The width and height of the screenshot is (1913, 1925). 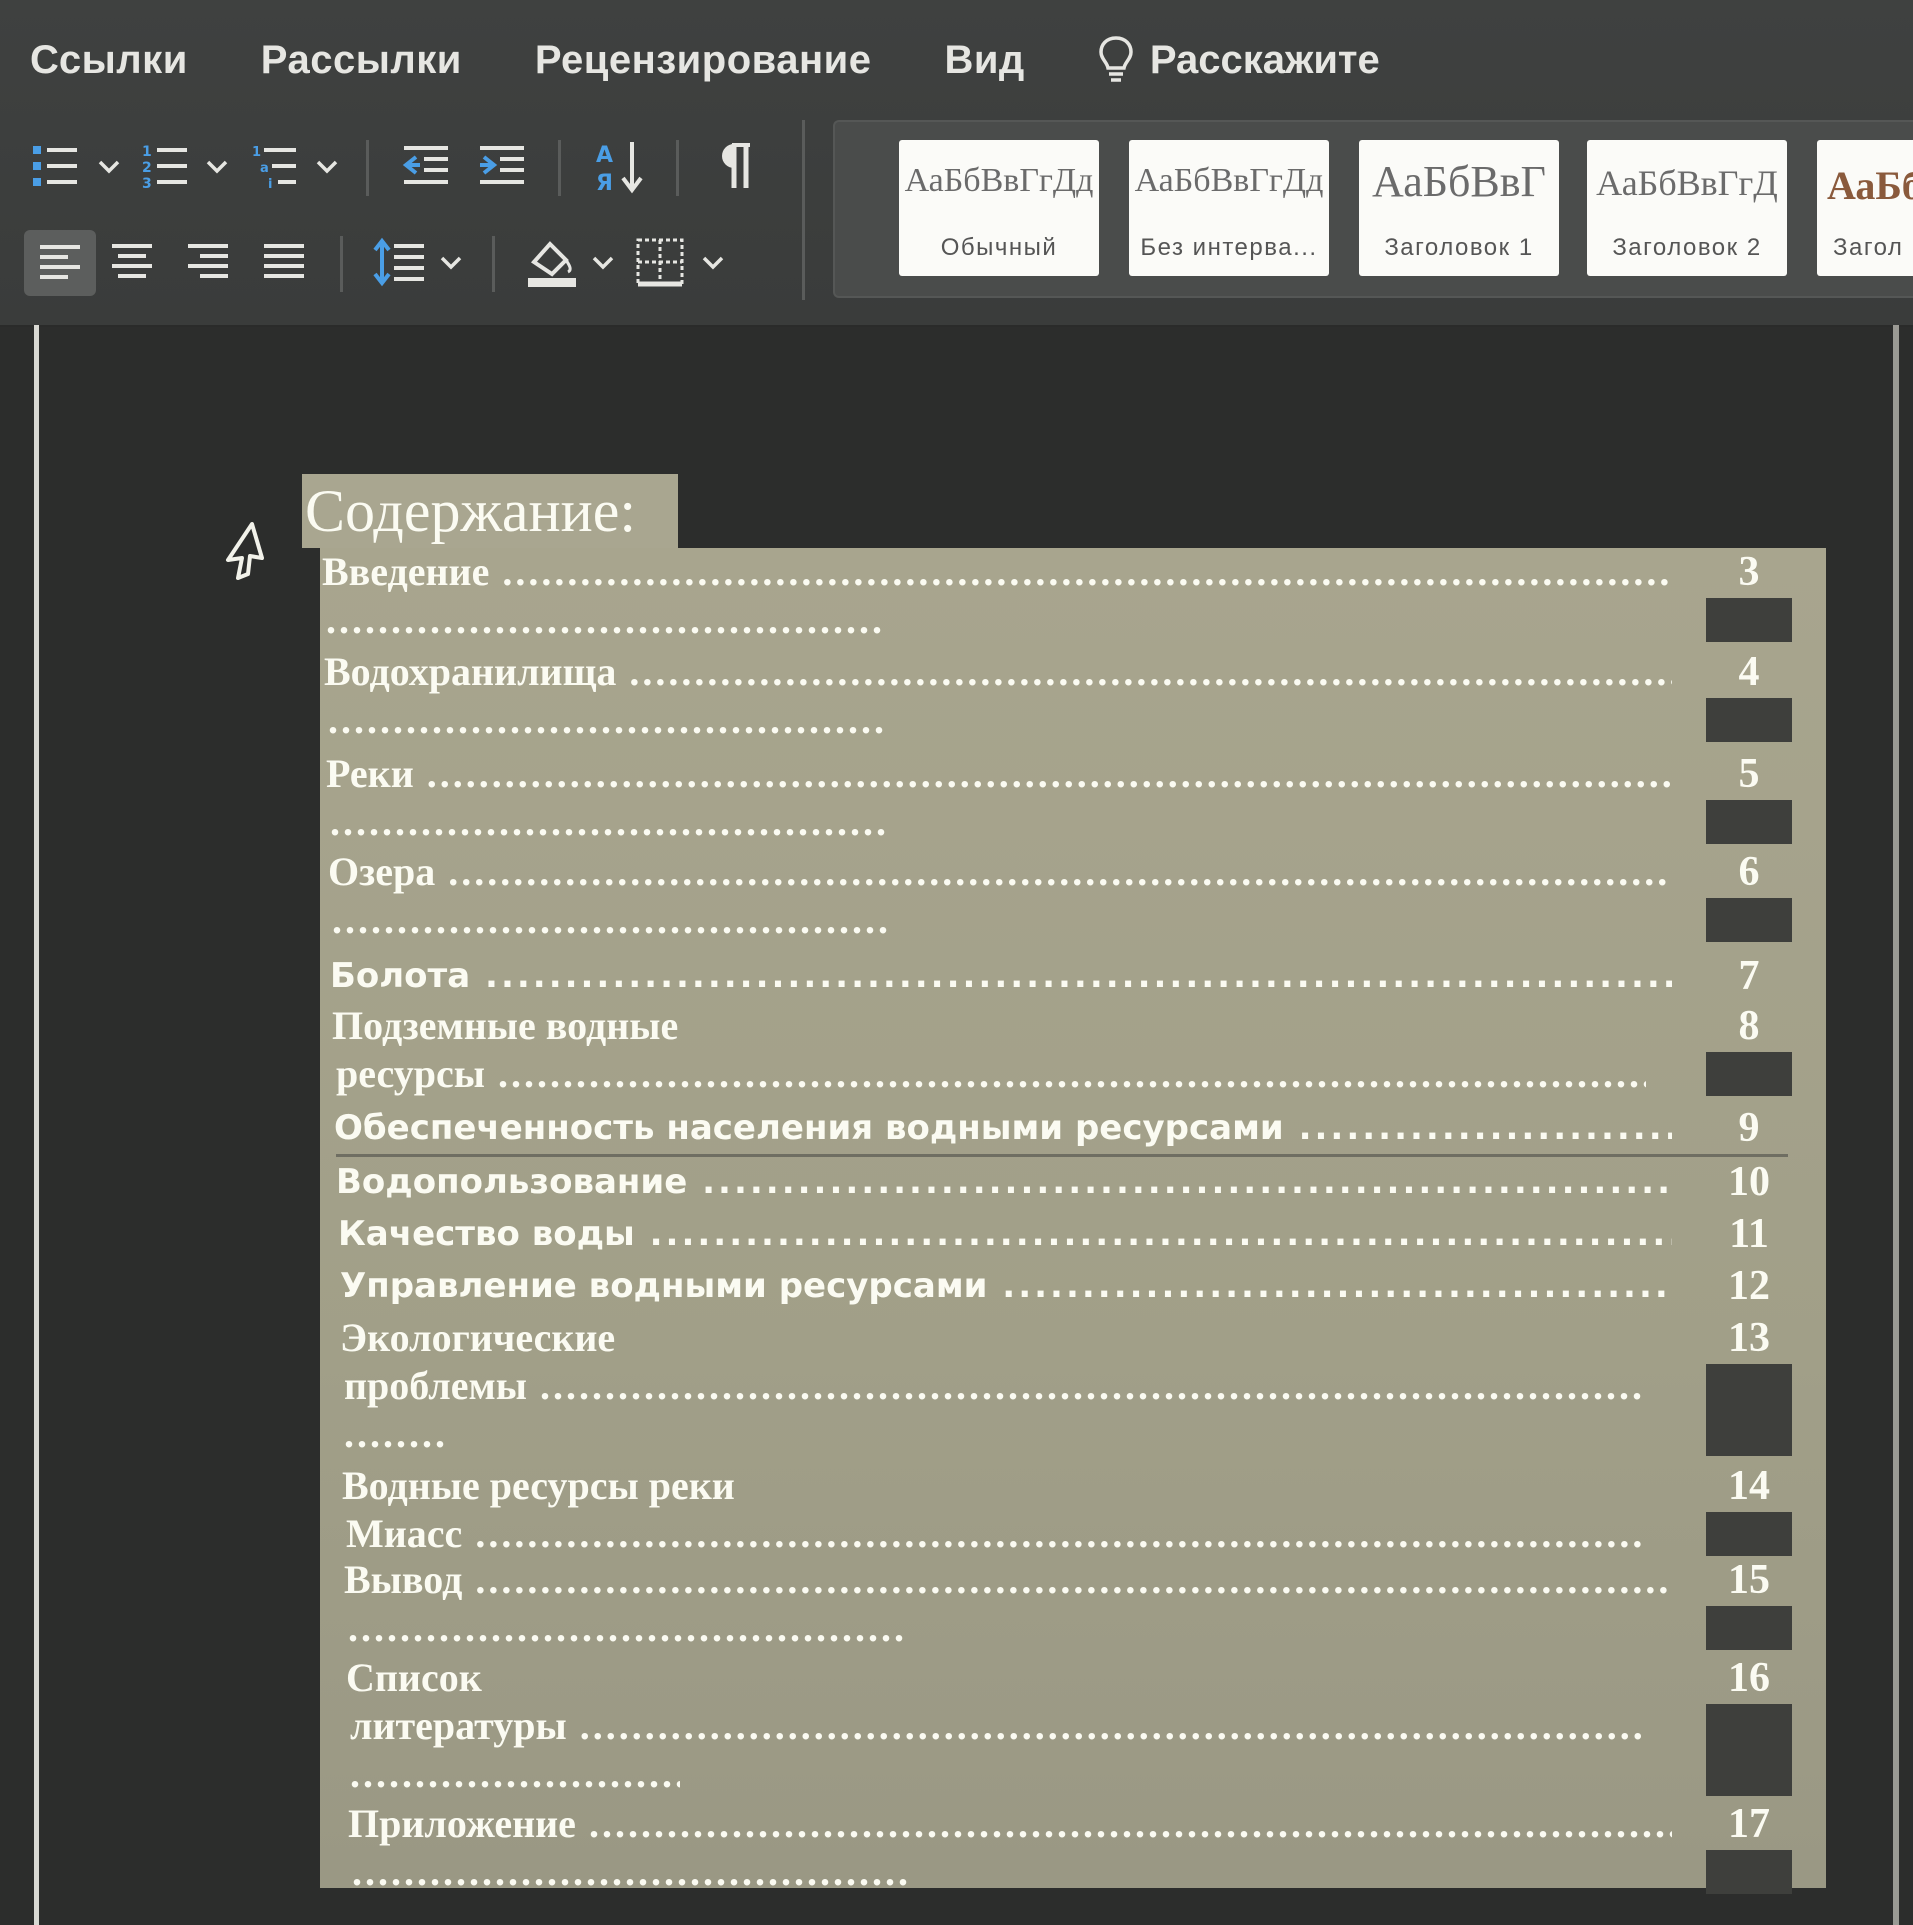 What do you see at coordinates (1749, 1128) in the screenshot?
I see `toc-page-number: 9` at bounding box center [1749, 1128].